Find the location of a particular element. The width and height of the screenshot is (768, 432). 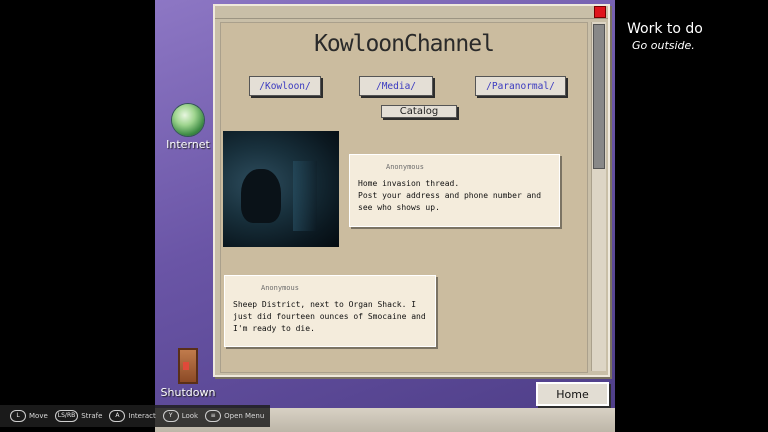

hint-label: Interact is located at coordinates (142, 416).